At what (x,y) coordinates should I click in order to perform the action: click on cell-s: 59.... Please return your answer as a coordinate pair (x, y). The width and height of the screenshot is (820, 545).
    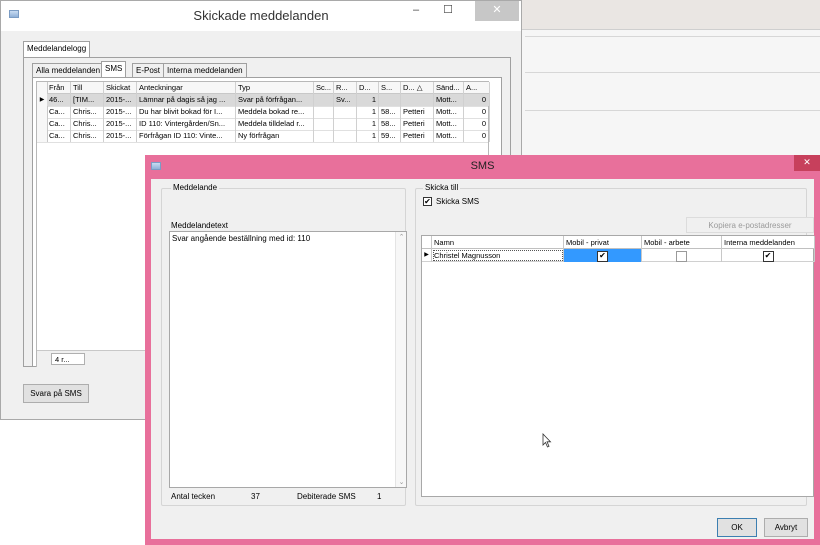
    Looking at the image, I should click on (390, 136).